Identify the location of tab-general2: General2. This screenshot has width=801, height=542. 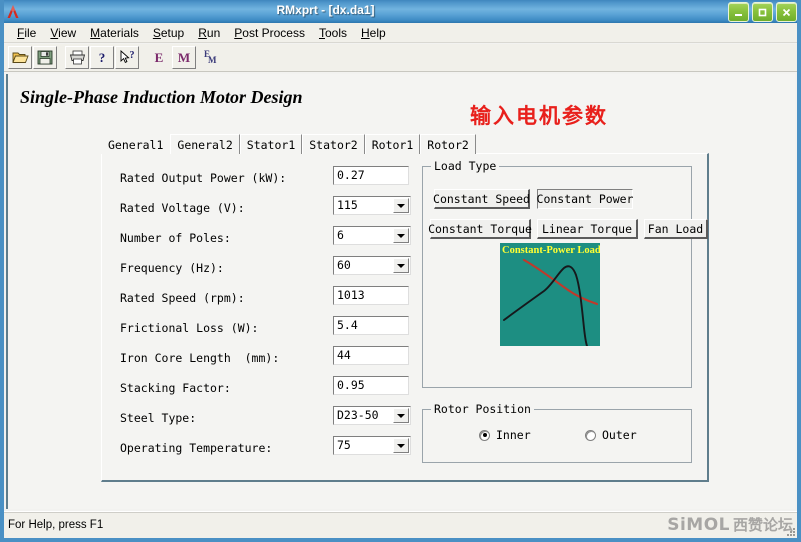
(205, 144).